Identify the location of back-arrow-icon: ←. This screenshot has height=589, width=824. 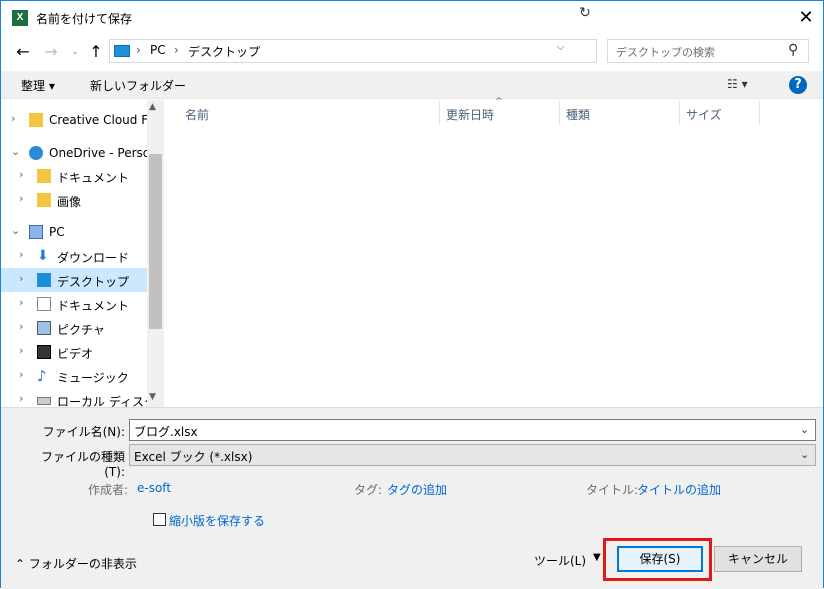
(23, 52).